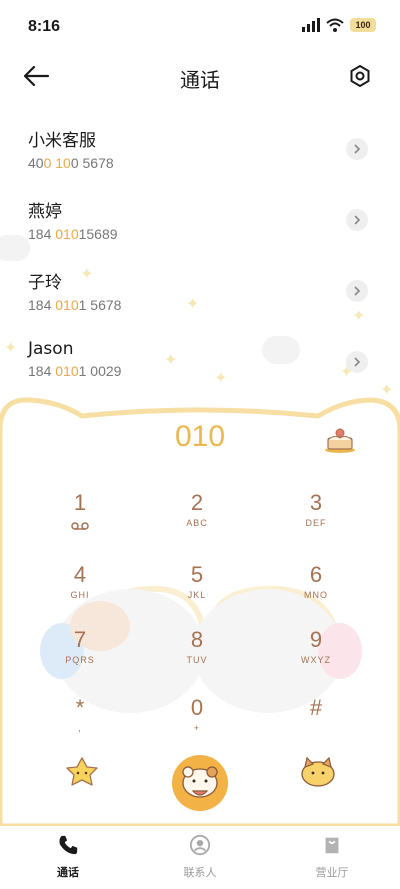  Describe the element at coordinates (316, 595) in the screenshot. I see `key-letters: MNO` at that location.